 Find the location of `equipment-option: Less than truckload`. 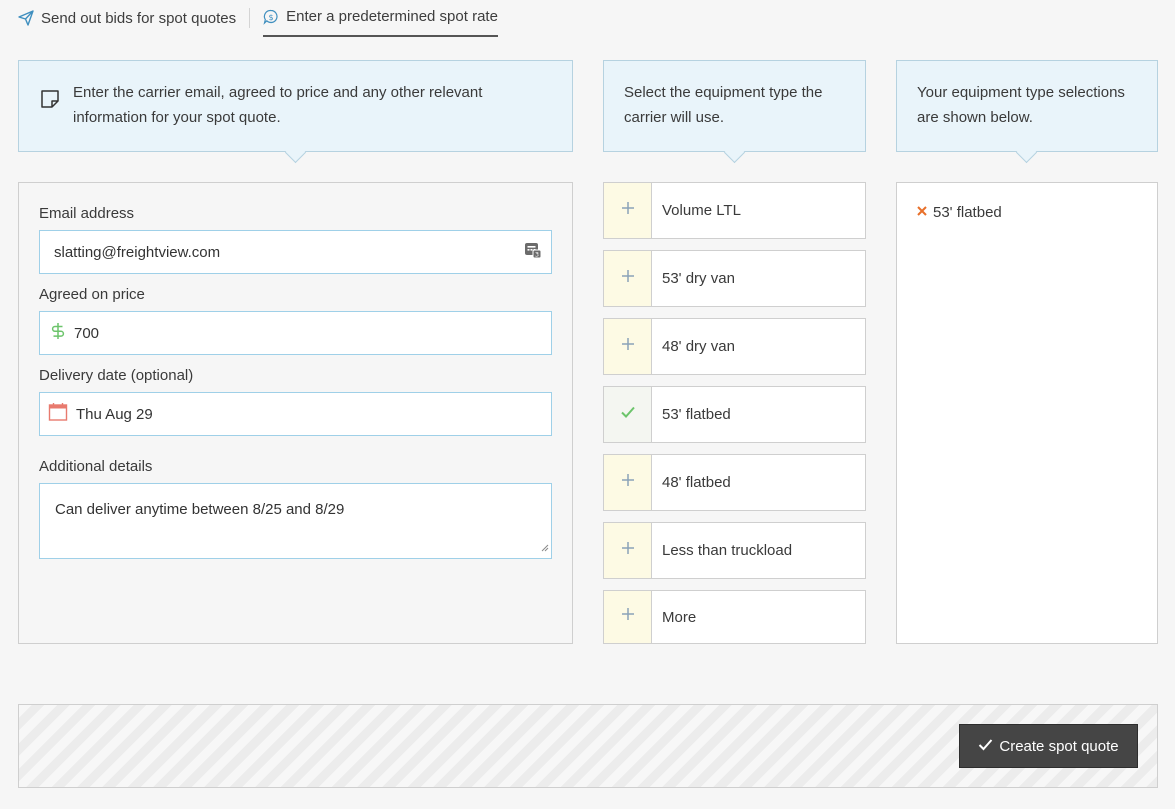

equipment-option: Less than truckload is located at coordinates (734, 550).